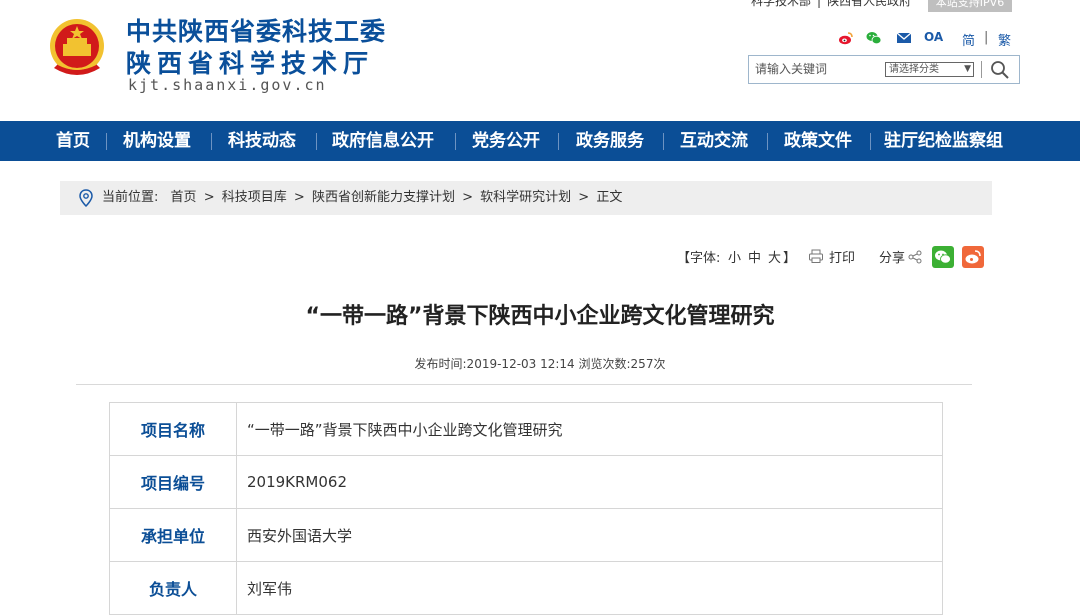  I want to click on top-links: 科学技术部 | 陕西省人民政府, so click(831, 4).